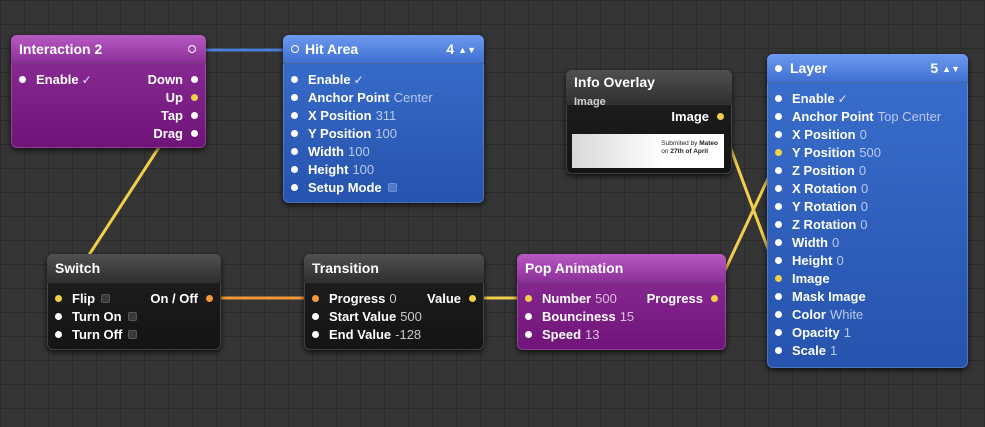 This screenshot has height=427, width=985. Describe the element at coordinates (330, 152) in the screenshot. I see `input-port-width: Width 100` at that location.